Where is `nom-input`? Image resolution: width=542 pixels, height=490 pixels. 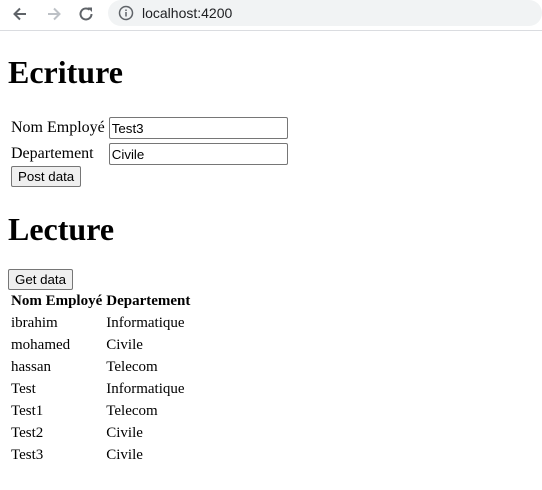 nom-input is located at coordinates (198, 128).